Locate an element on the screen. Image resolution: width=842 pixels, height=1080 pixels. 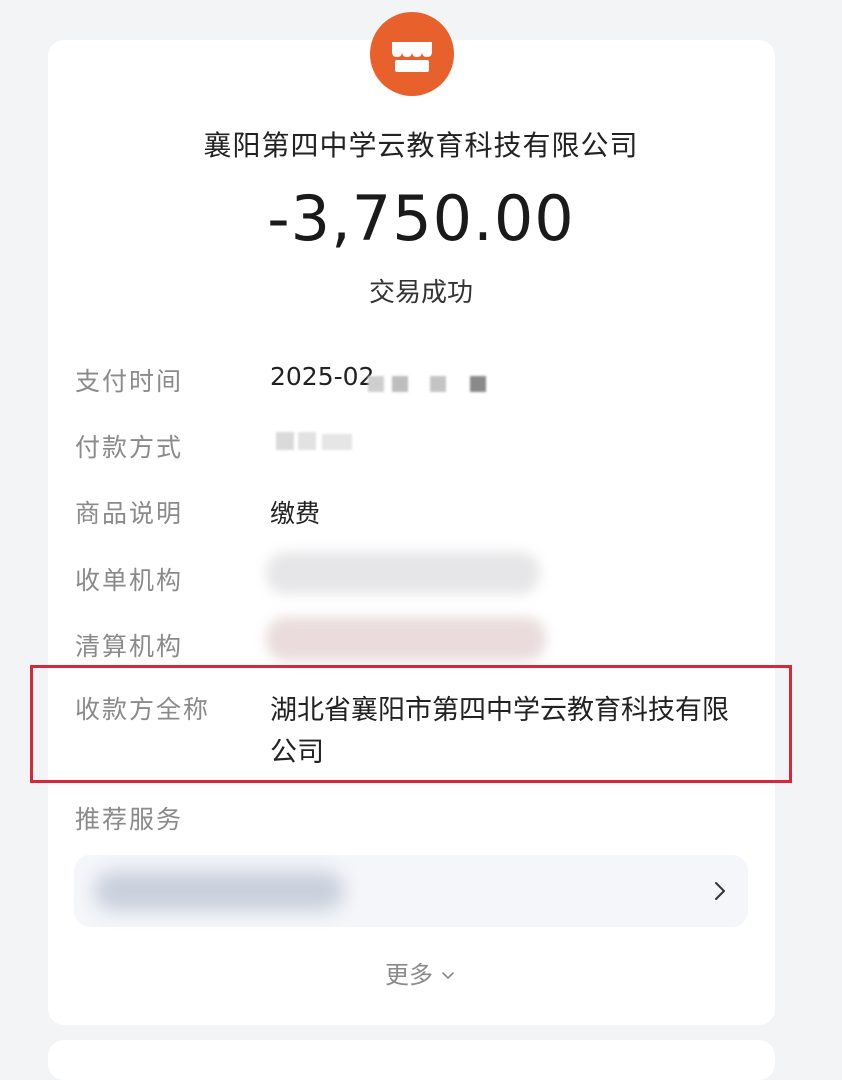
more-label: 更多 is located at coordinates (409, 975).